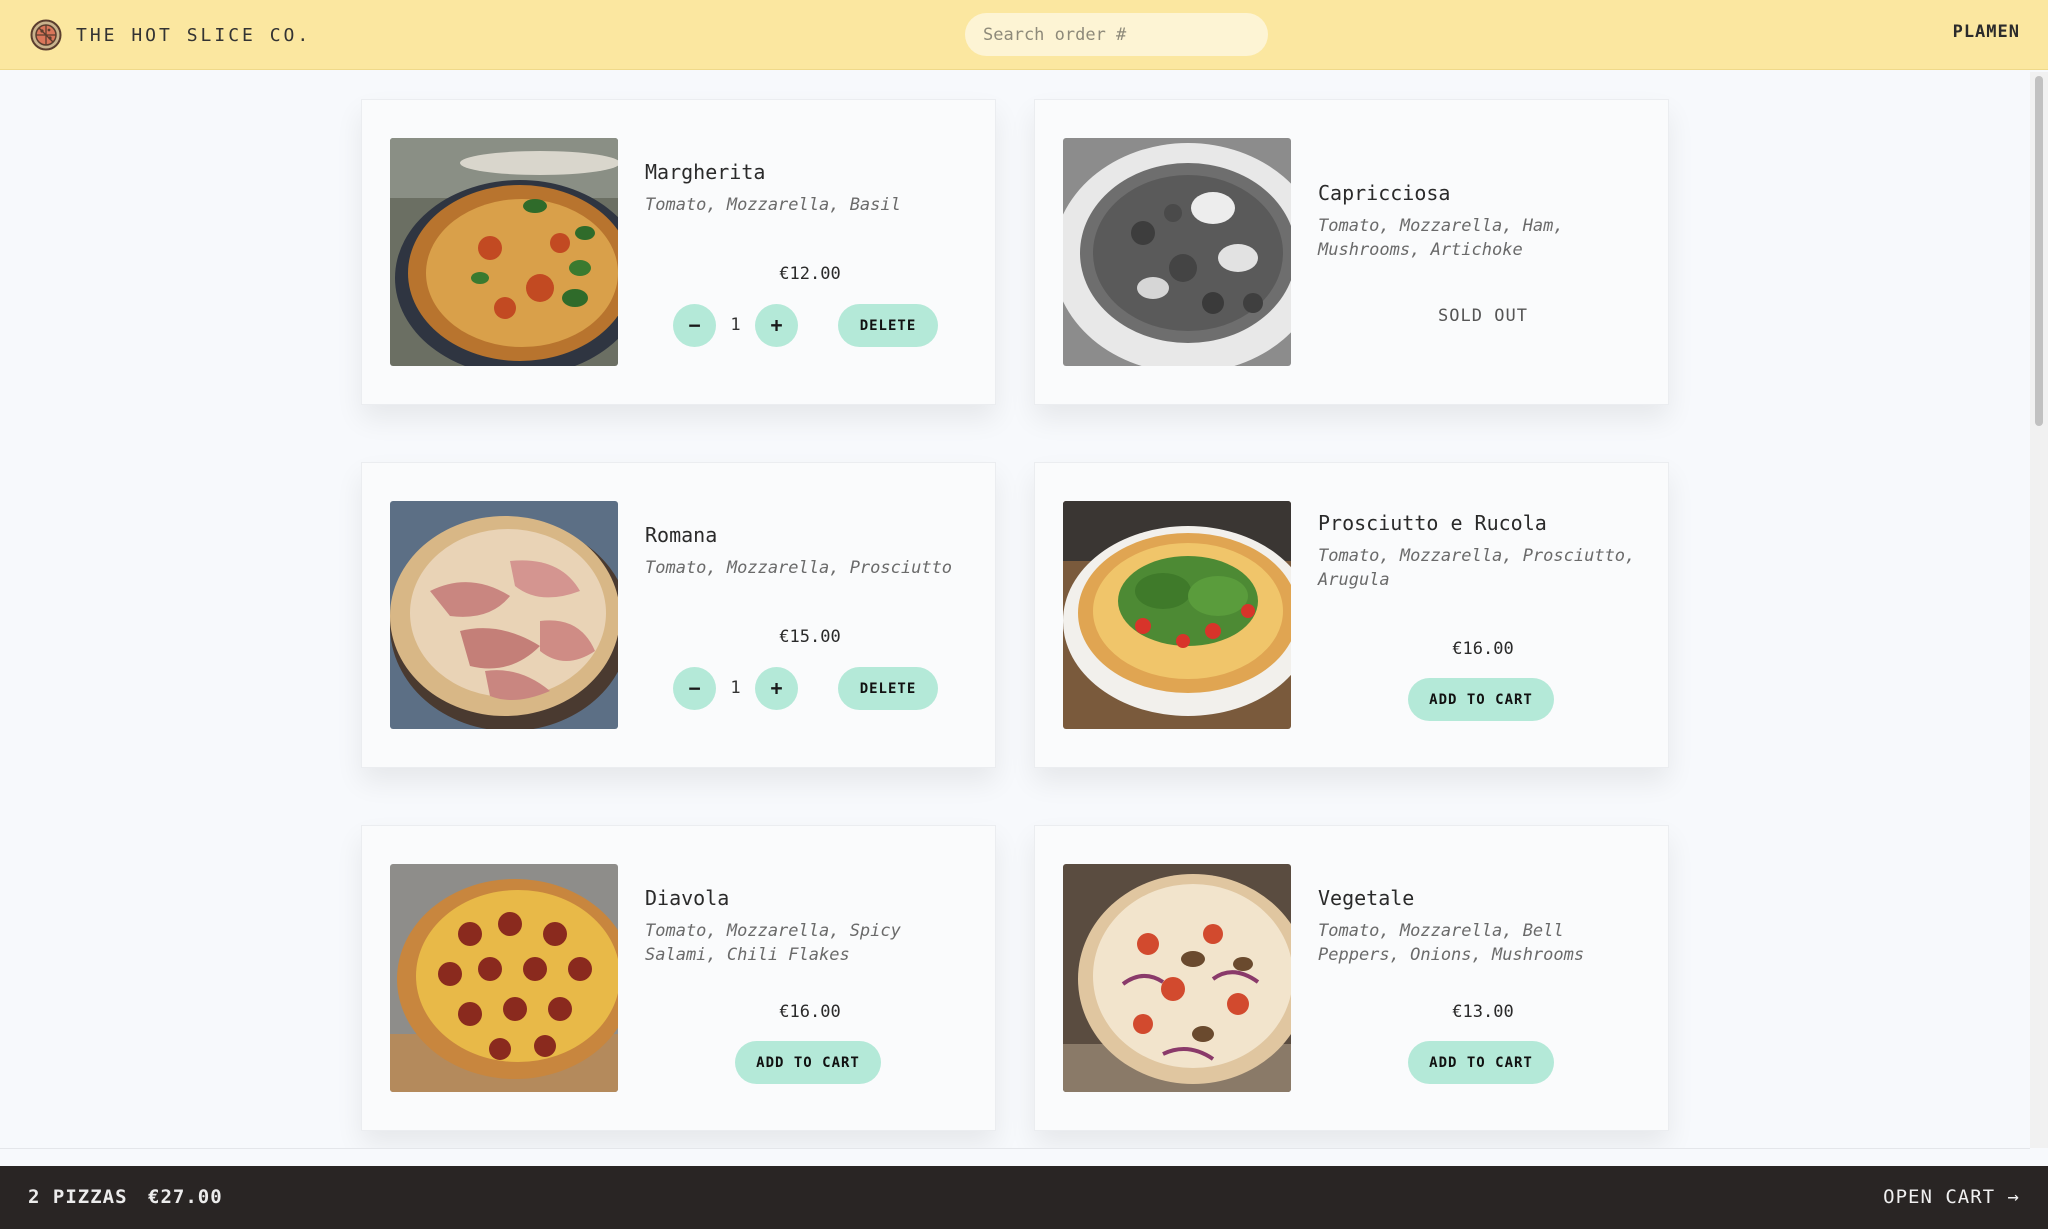  Describe the element at coordinates (1951, 1197) in the screenshot. I see `open-cart-link: OPEN CART →` at that location.